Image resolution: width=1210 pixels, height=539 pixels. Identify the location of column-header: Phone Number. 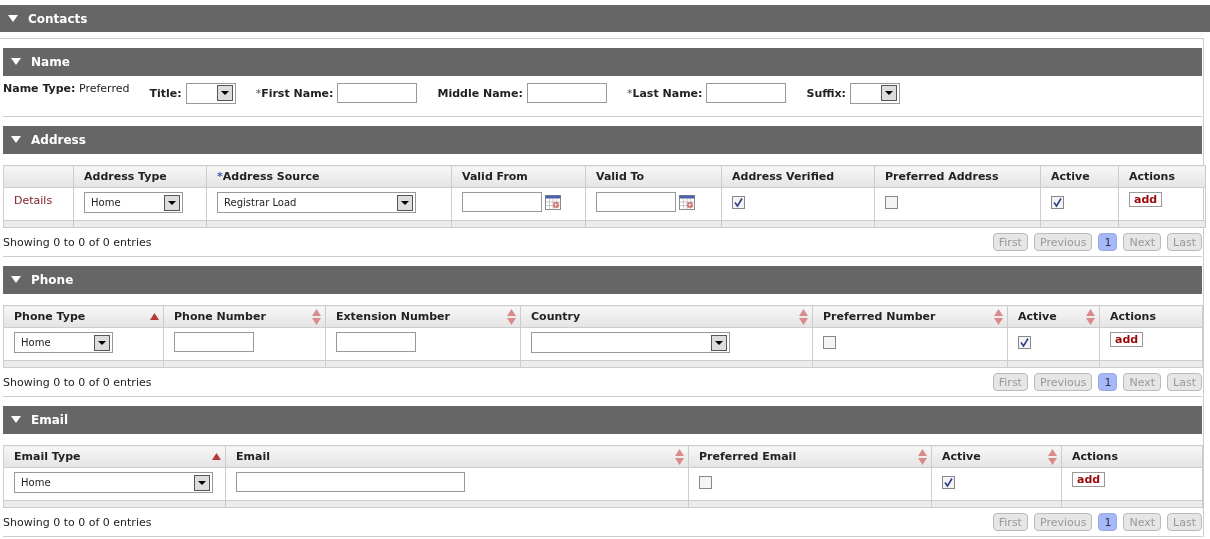
(244, 316).